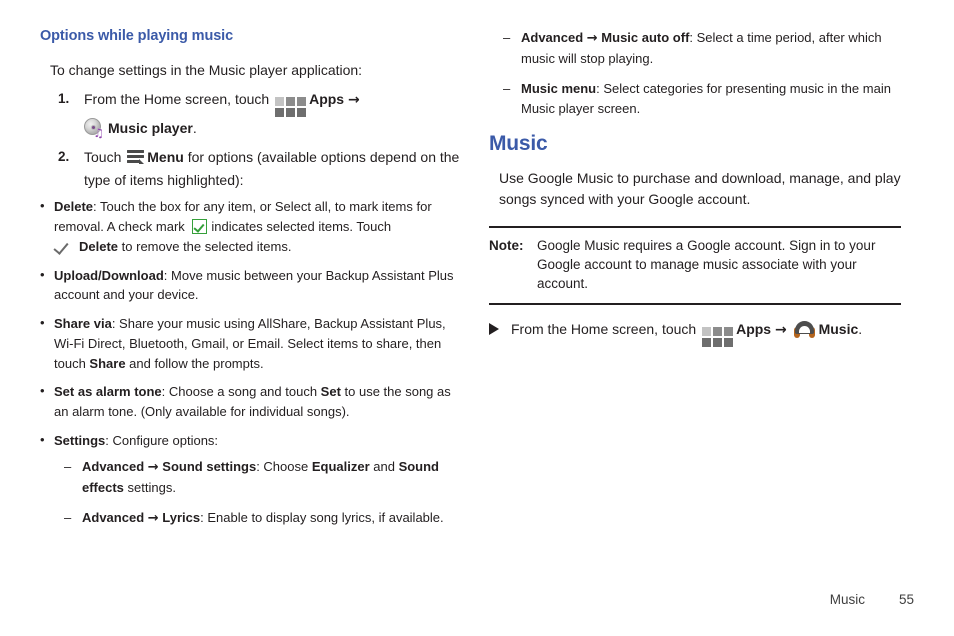  I want to click on sub-term-a: Music menu, so click(559, 89).